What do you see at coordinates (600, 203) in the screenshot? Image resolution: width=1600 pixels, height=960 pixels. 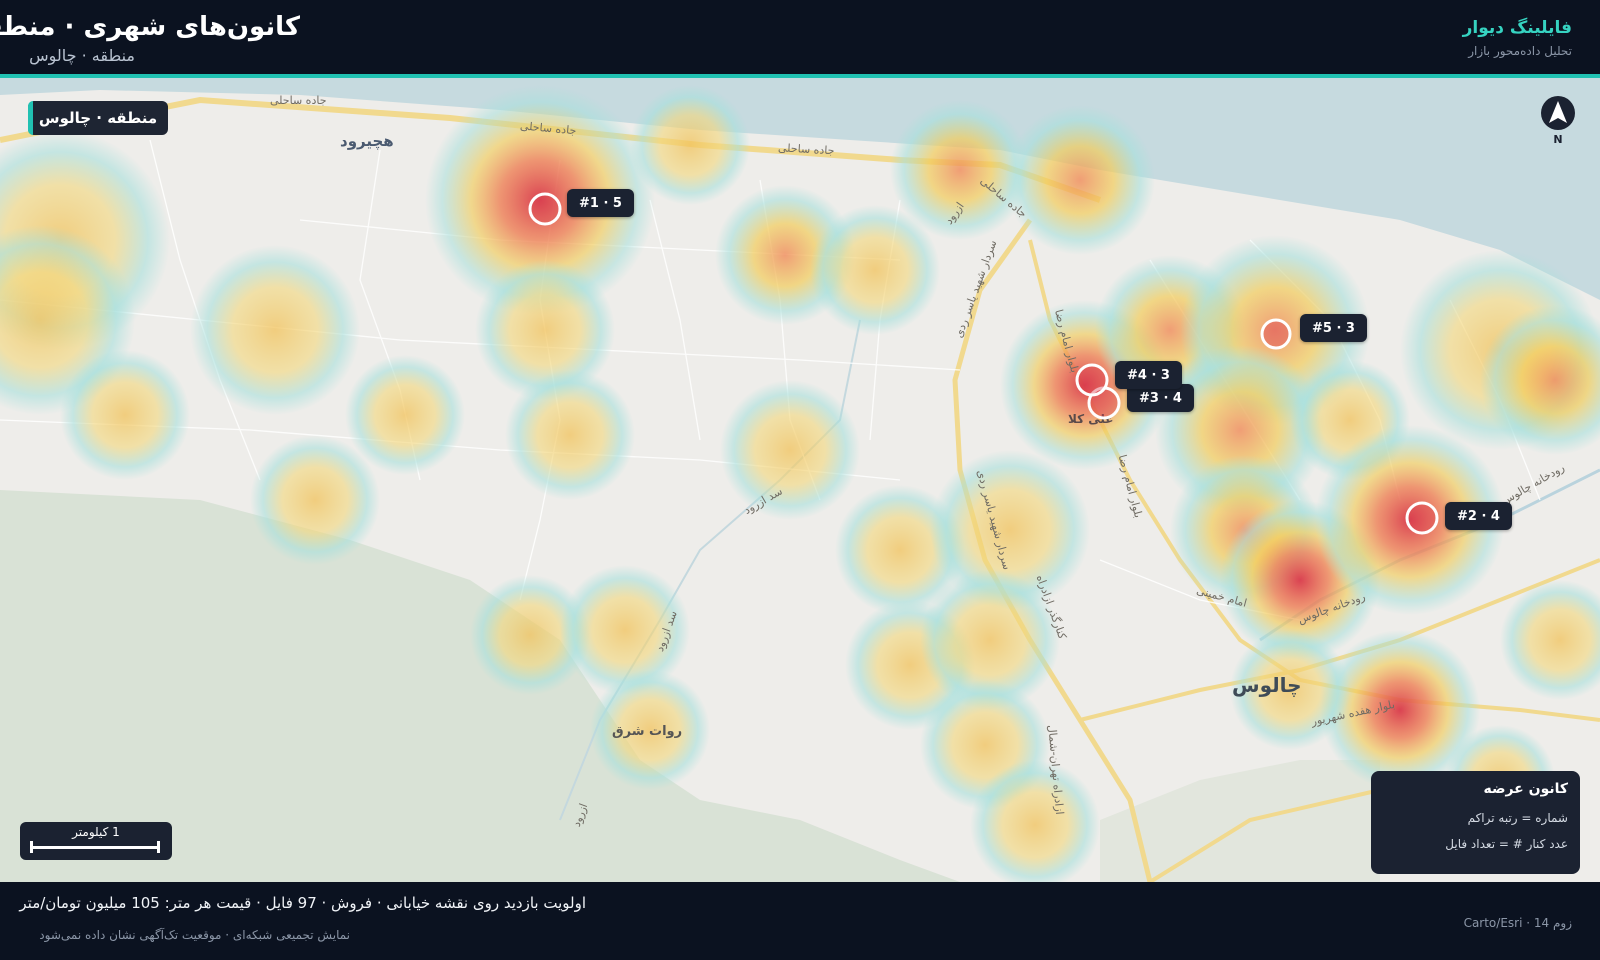 I see `hotspot-label-1: #1 · 5` at bounding box center [600, 203].